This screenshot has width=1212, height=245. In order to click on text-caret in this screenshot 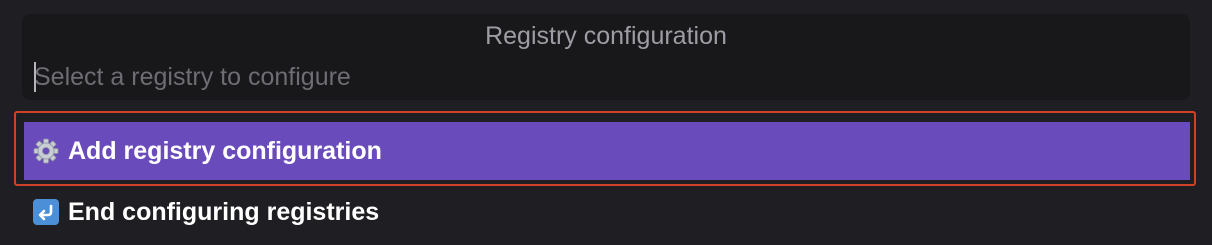, I will do `click(35, 77)`.